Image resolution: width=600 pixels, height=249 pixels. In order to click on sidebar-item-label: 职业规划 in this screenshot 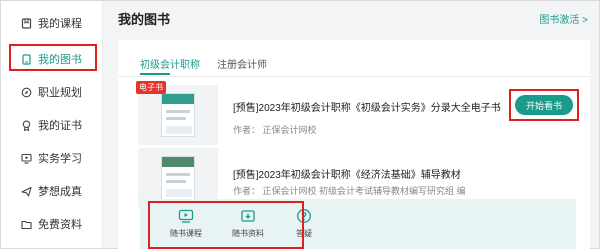, I will do `click(60, 93)`.